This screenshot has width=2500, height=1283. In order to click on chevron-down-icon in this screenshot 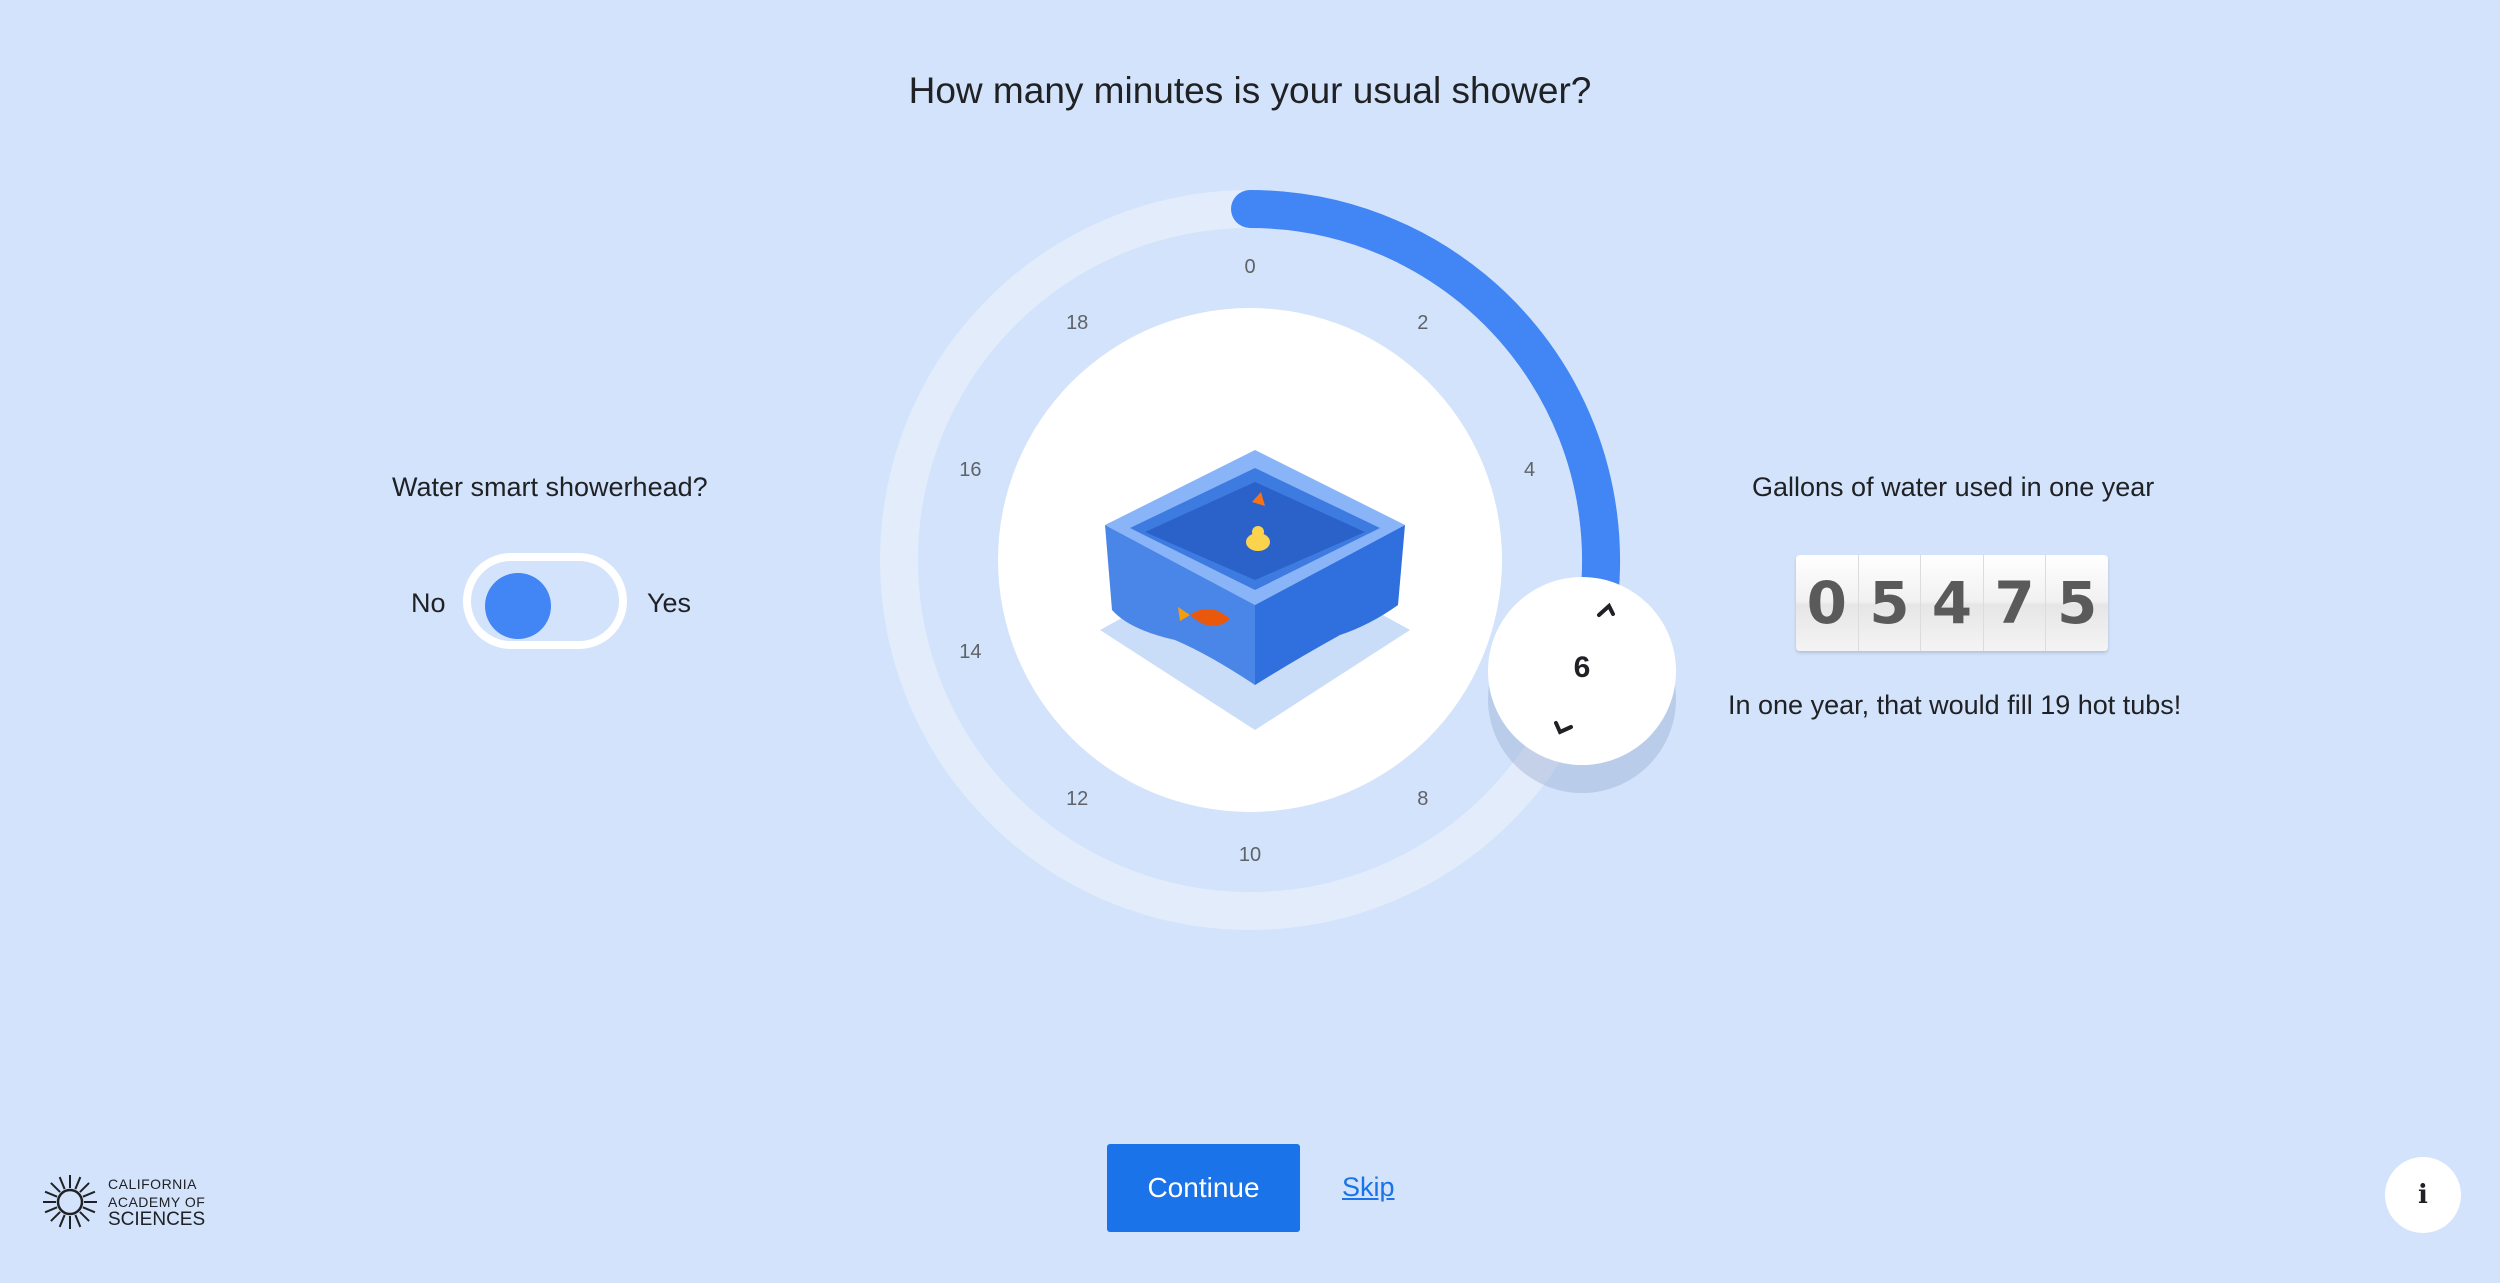, I will do `click(1563, 728)`.